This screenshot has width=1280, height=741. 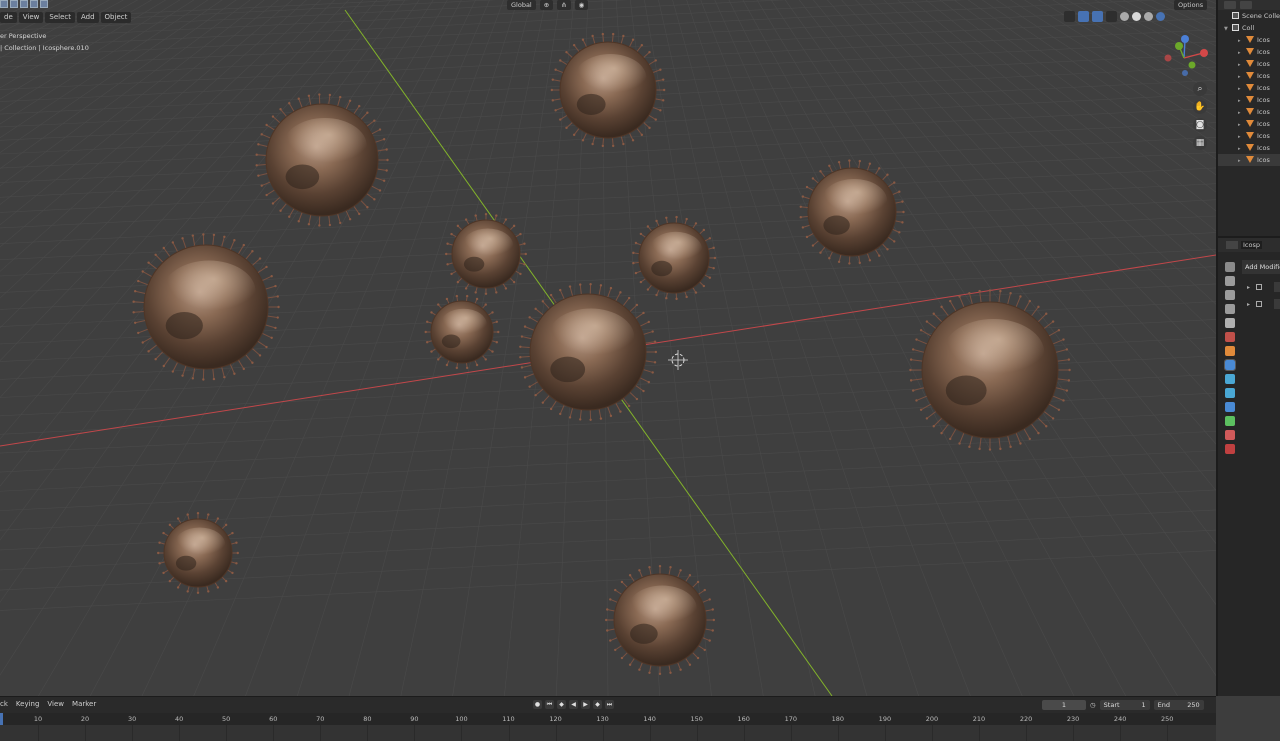 I want to click on record-icon: ●, so click(x=537, y=704).